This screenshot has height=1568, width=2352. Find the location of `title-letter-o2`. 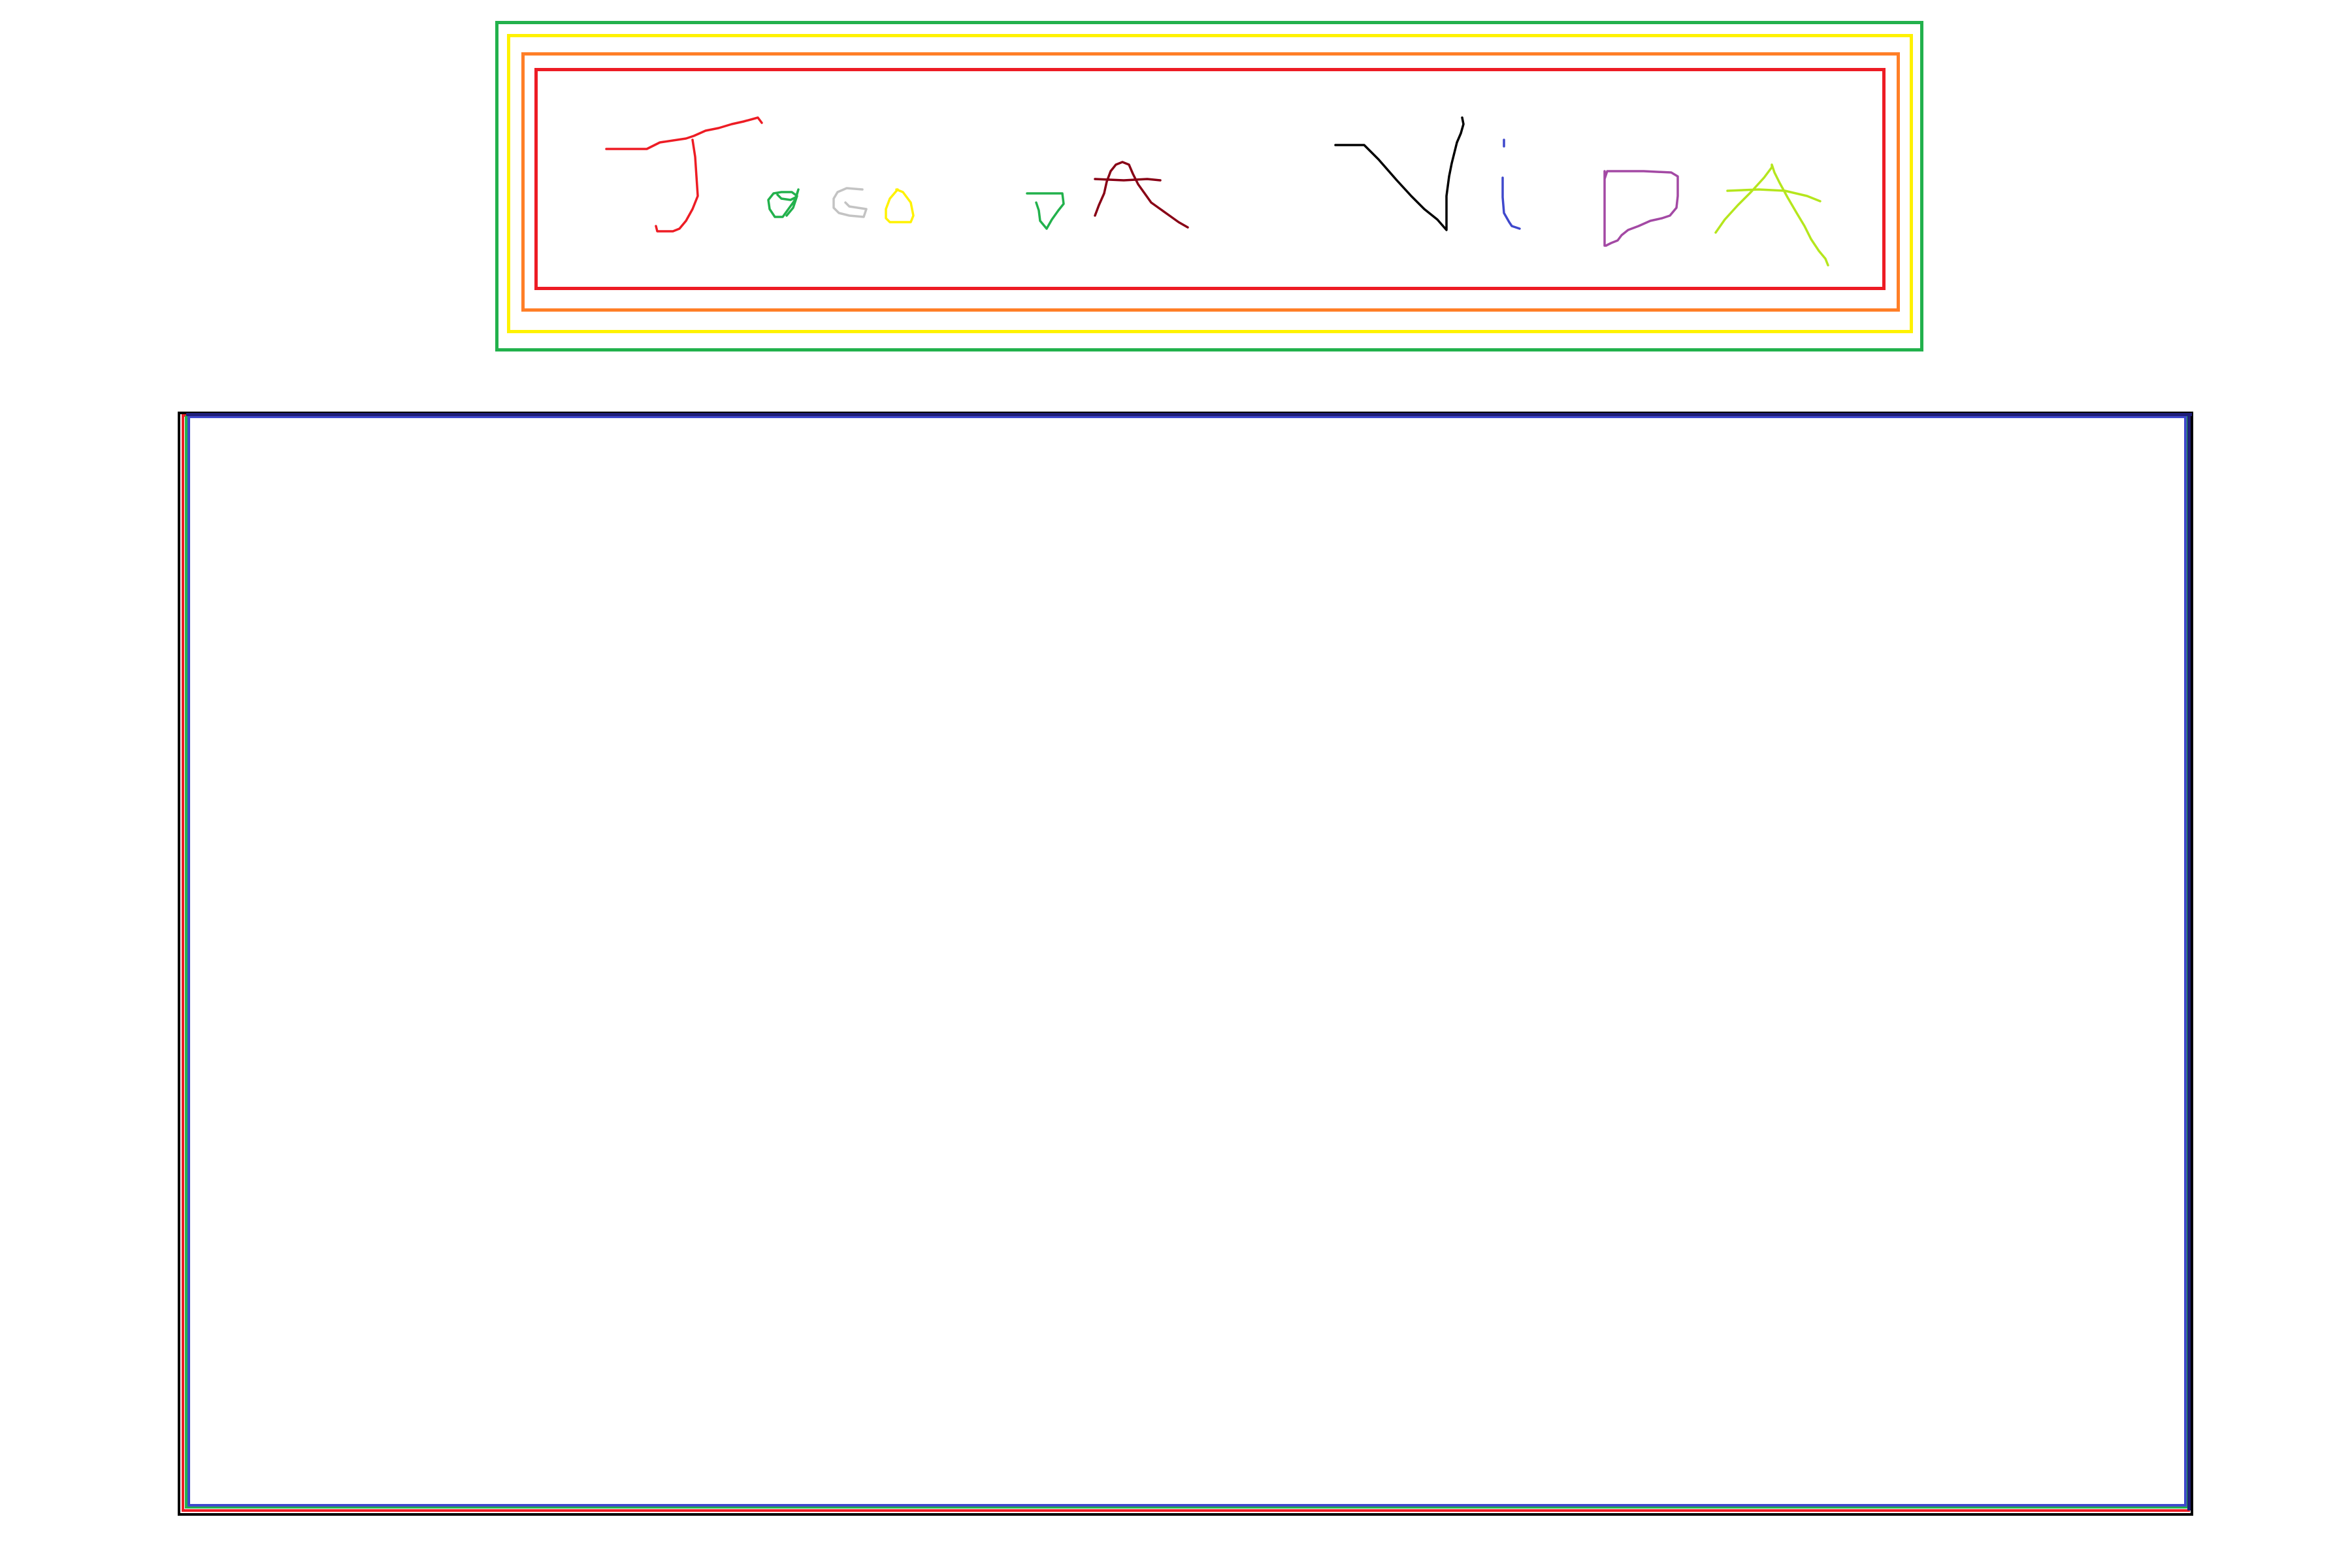

title-letter-o2 is located at coordinates (900, 205).